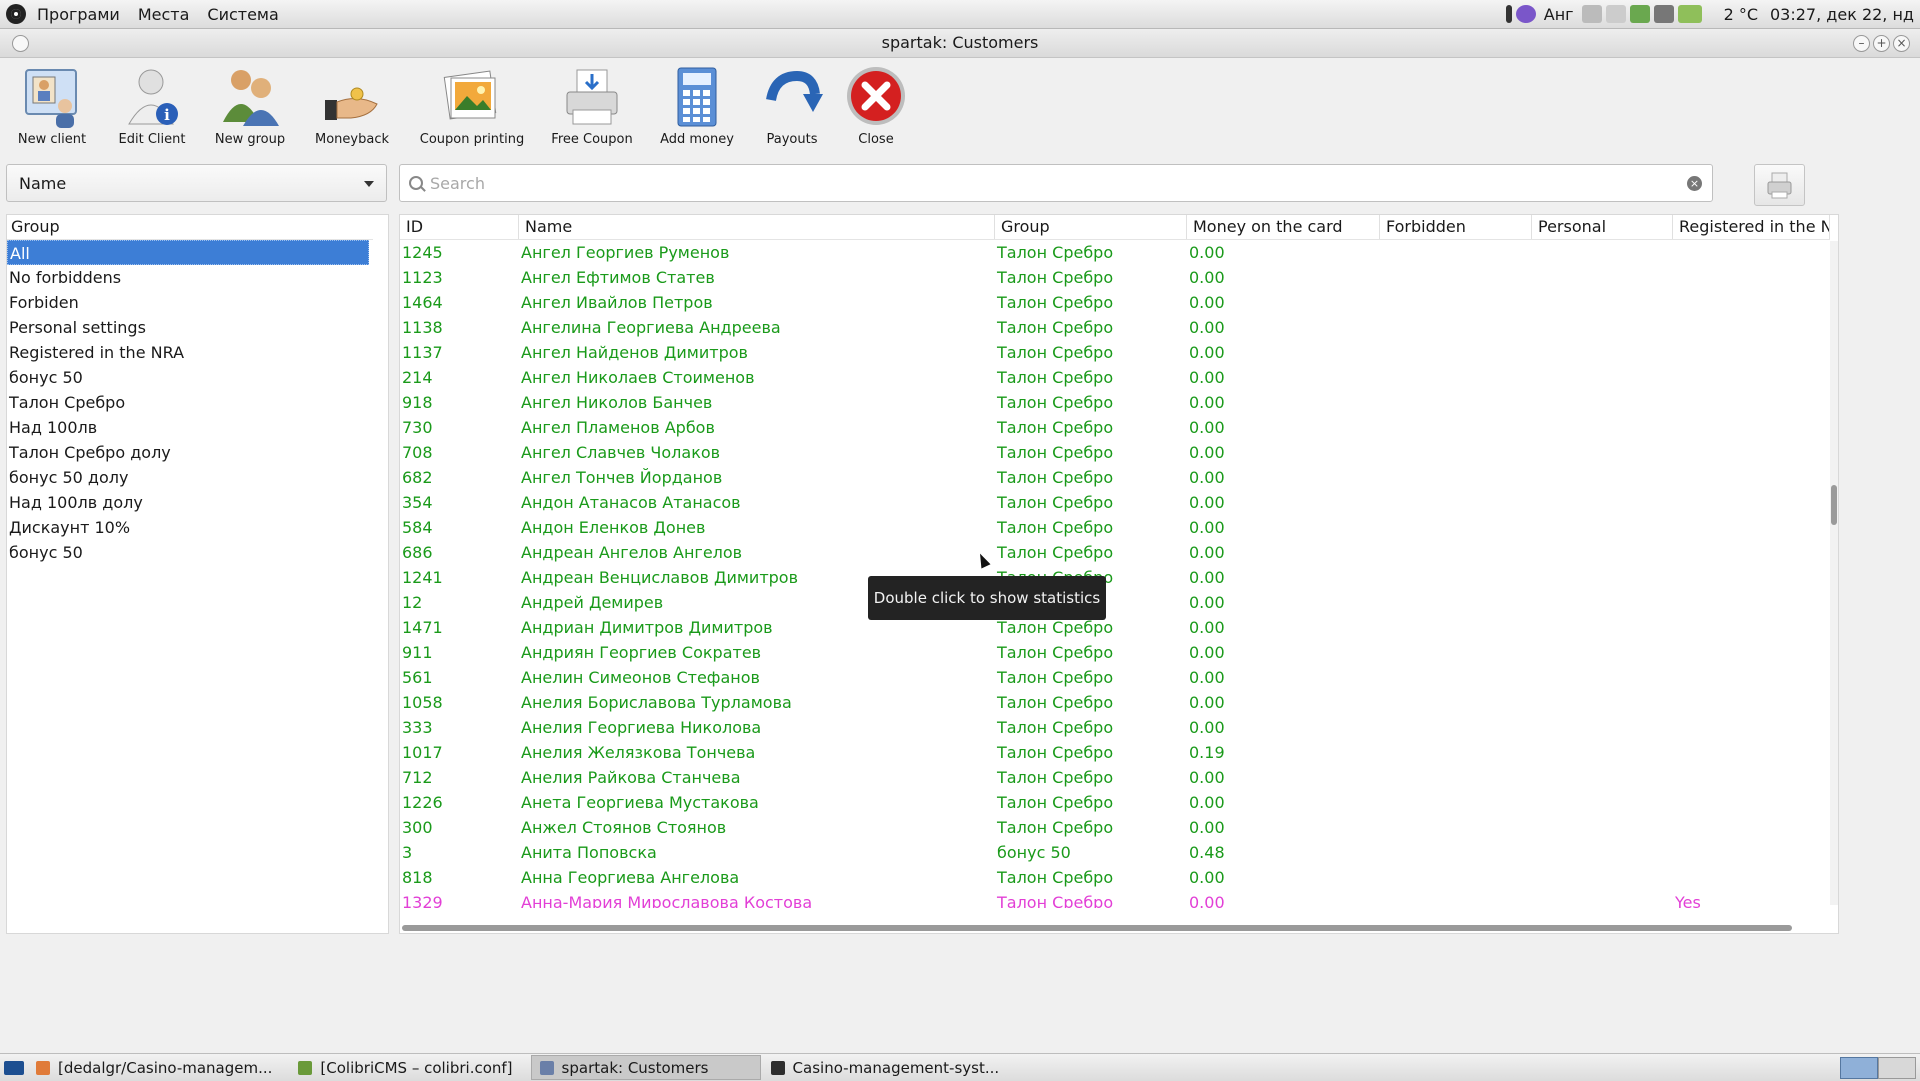 This screenshot has height=1081, width=1920. I want to click on coupon-printing-button: Coupon printing, so click(472, 108).